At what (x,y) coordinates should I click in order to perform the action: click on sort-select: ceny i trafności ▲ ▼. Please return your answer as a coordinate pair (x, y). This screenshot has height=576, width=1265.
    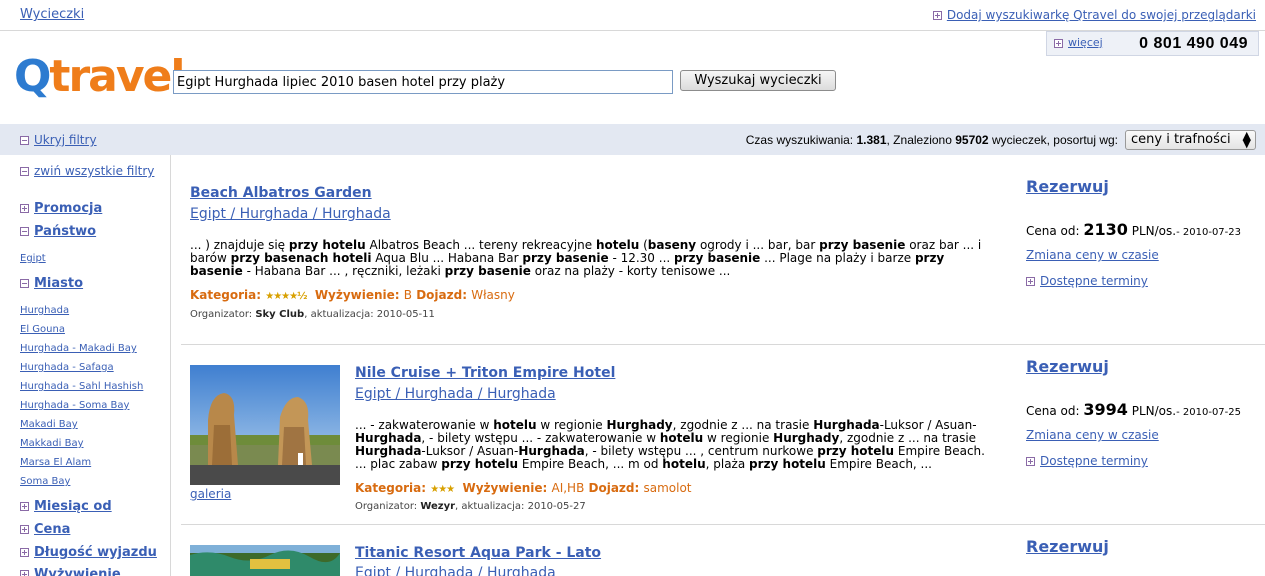
    Looking at the image, I should click on (1190, 140).